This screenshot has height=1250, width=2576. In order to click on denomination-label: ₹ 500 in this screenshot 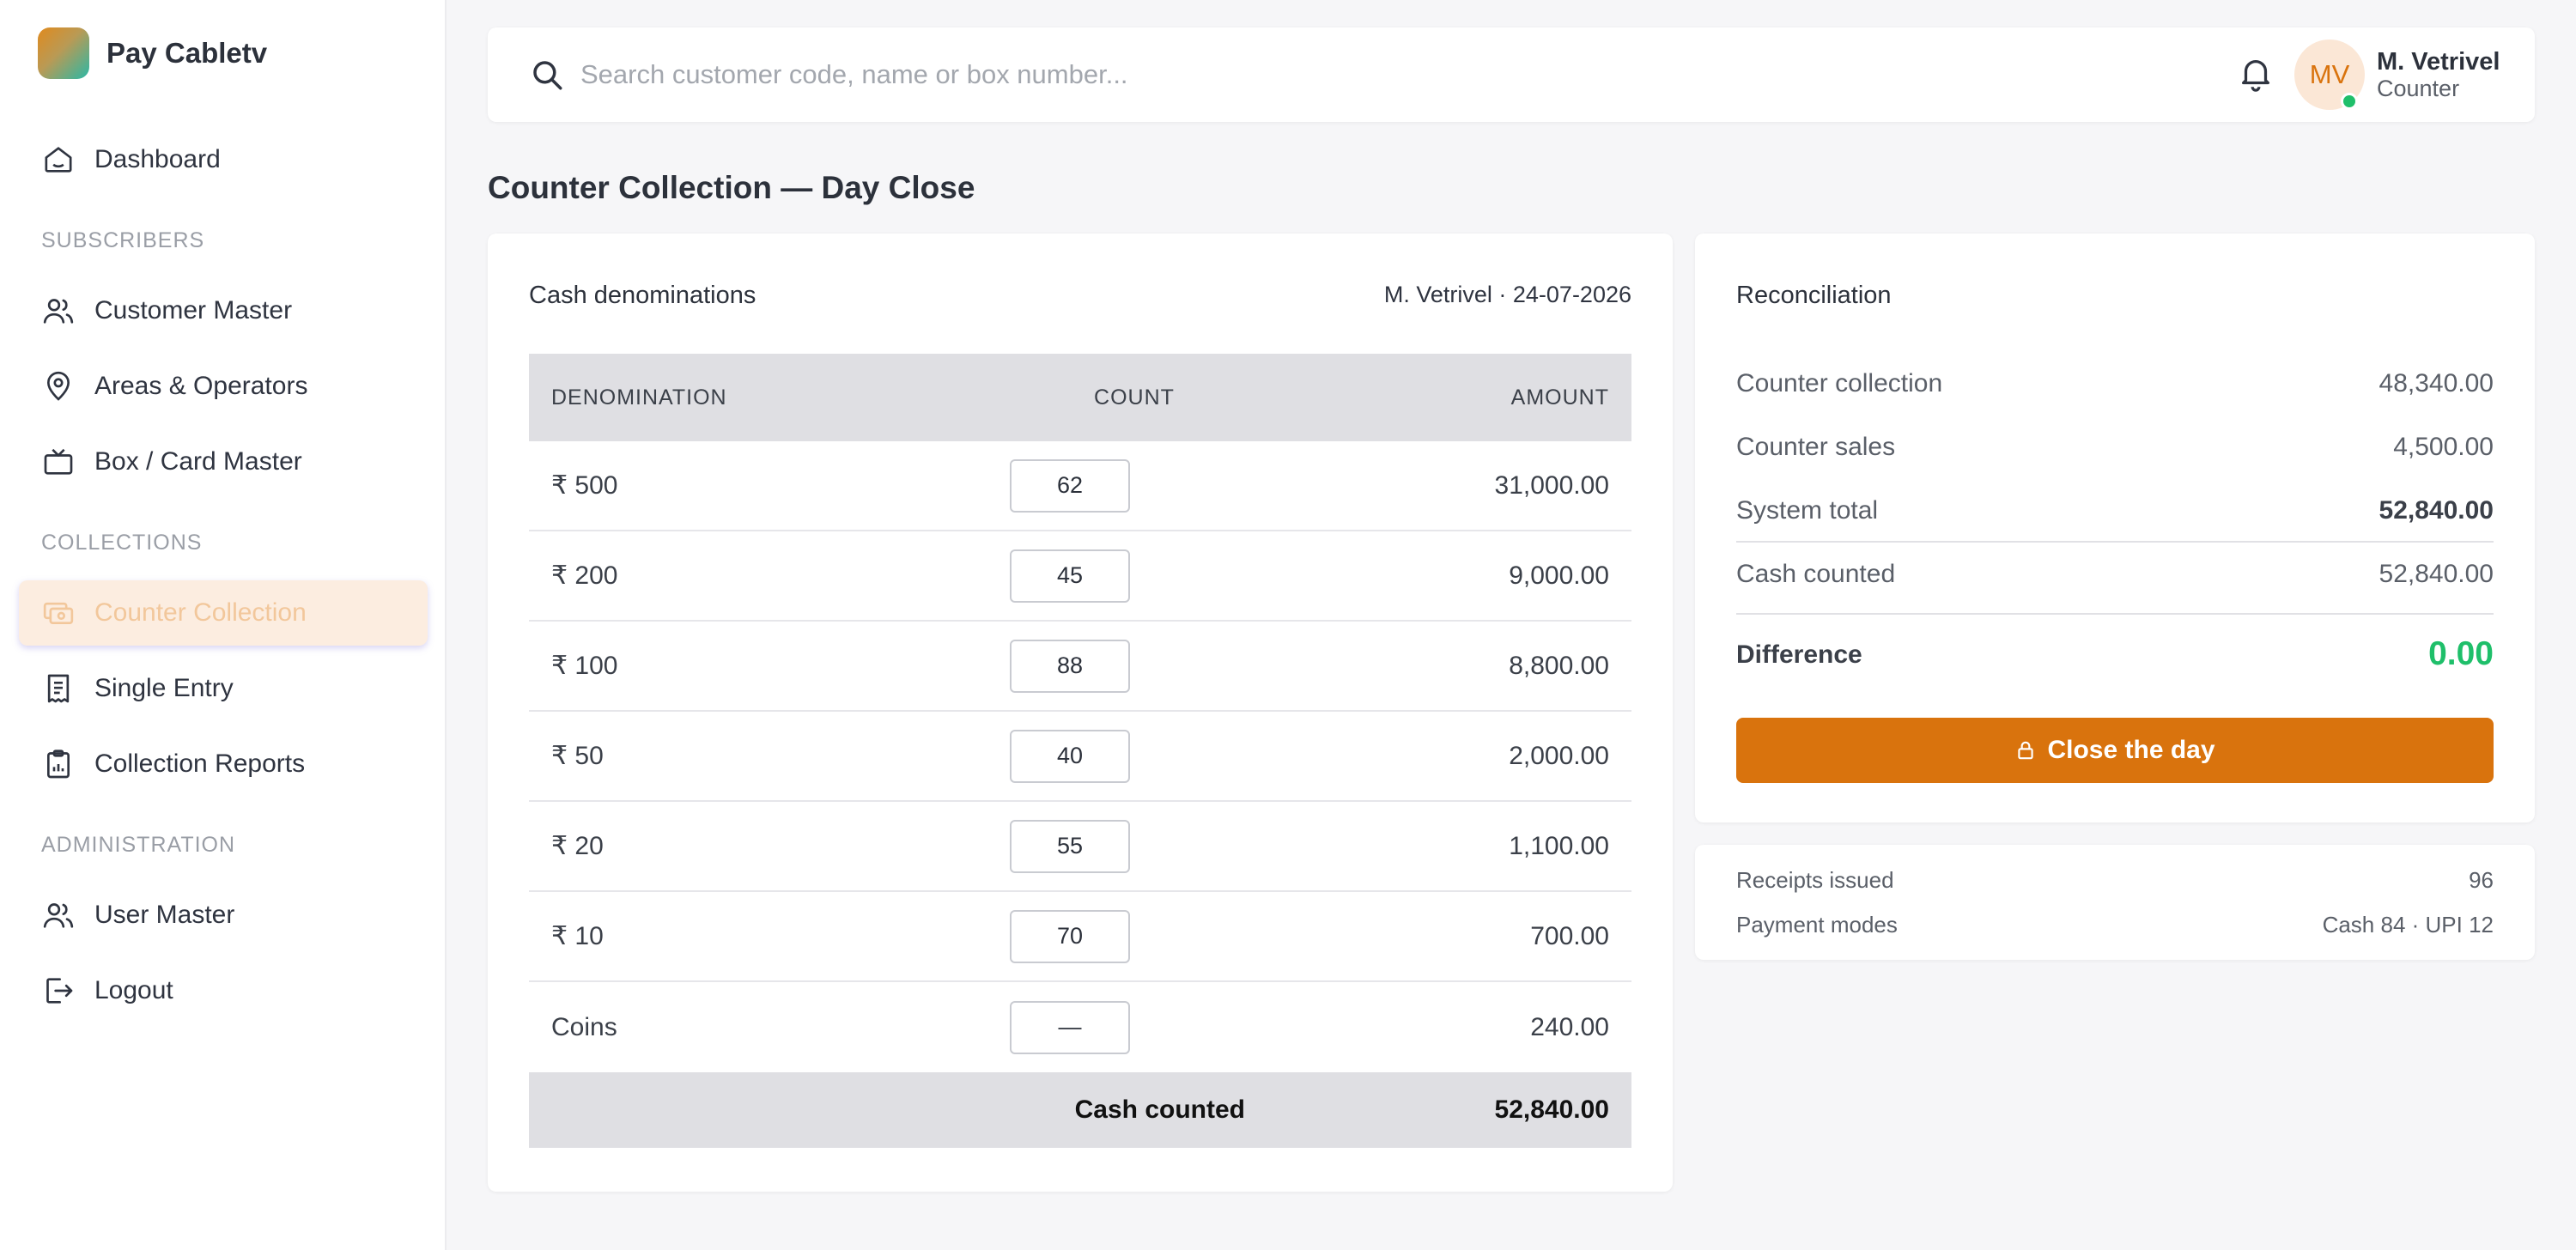, I will do `click(585, 485)`.